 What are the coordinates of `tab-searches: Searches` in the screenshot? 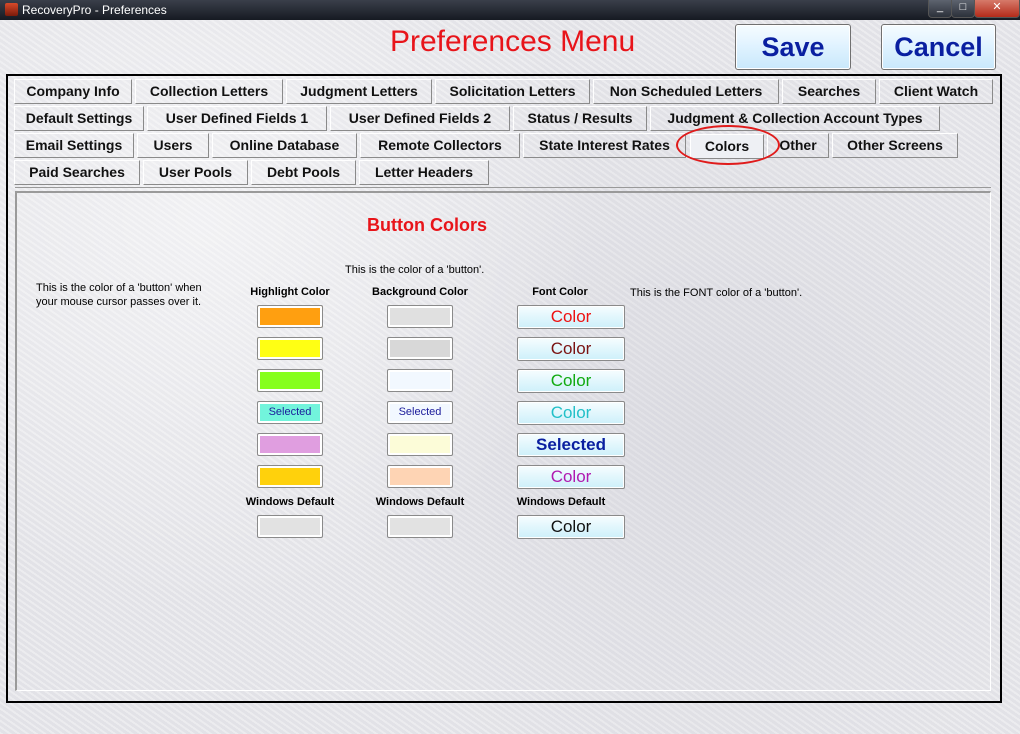 It's located at (829, 91).